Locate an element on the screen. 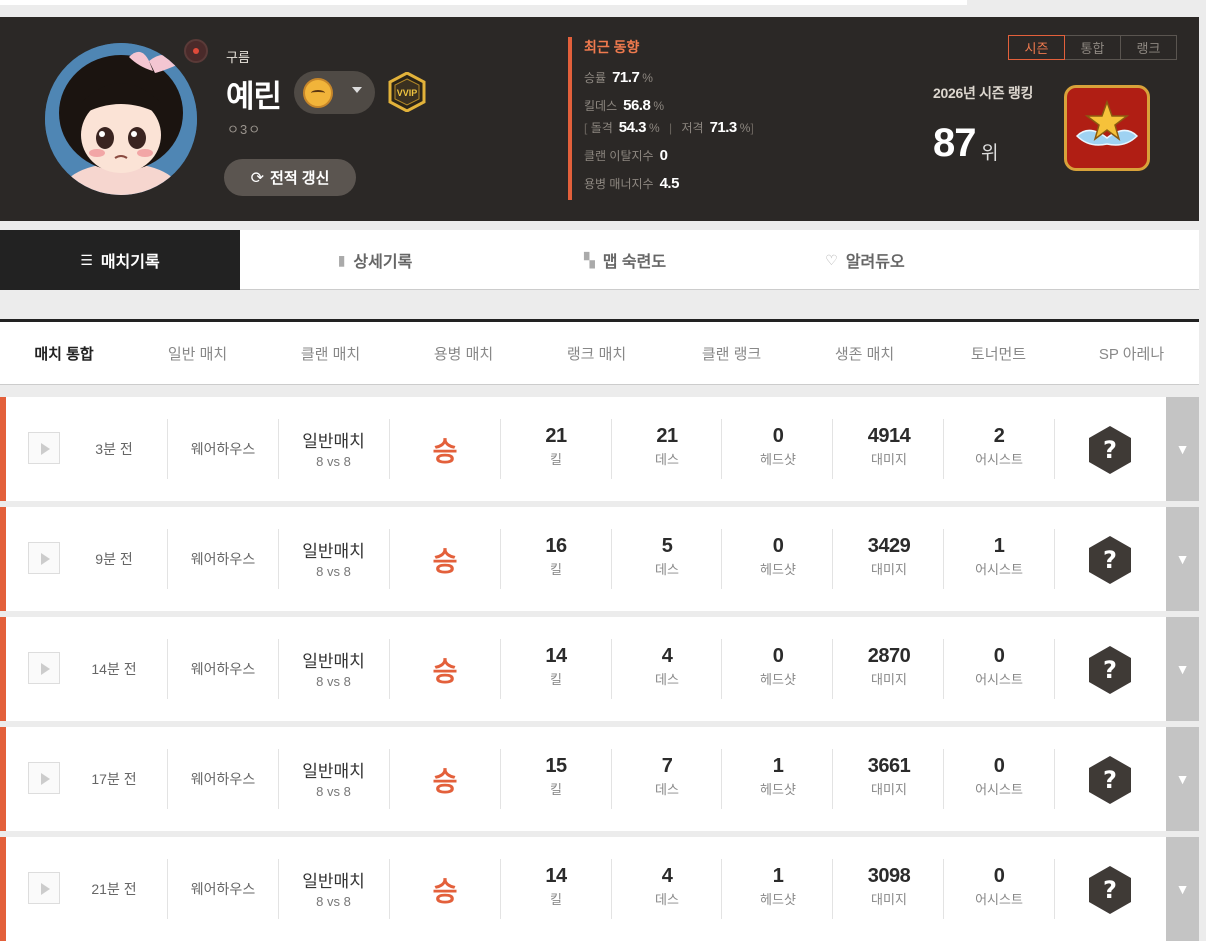  filter-clan-match: 클랜 매치 is located at coordinates (330, 353).